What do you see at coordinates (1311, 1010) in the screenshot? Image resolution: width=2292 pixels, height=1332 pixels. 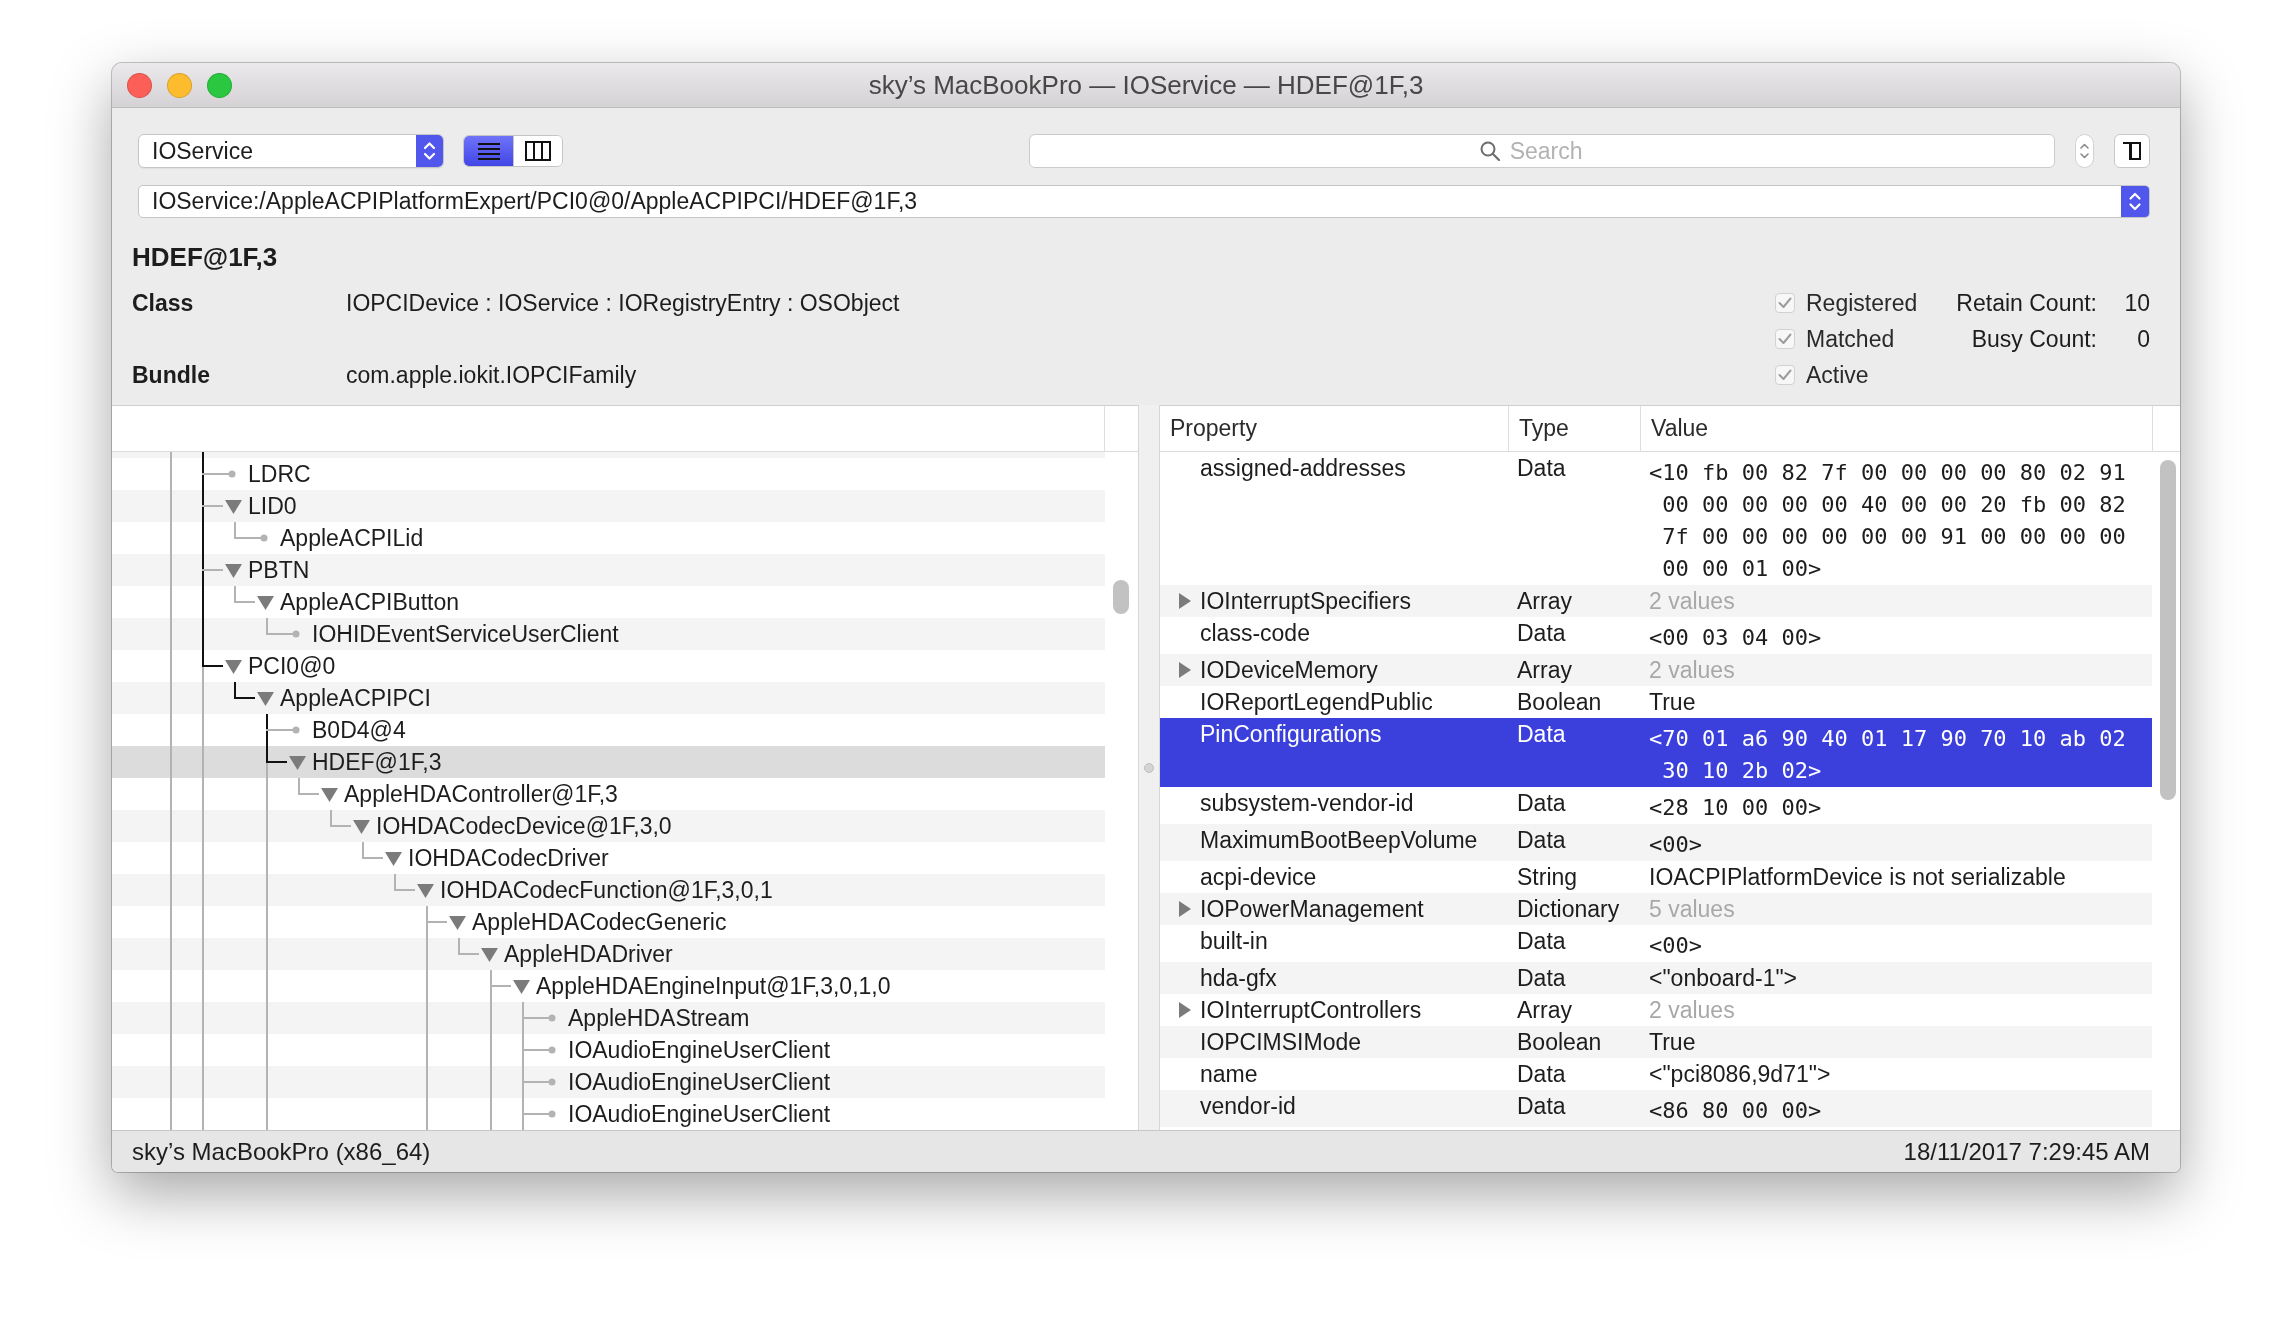 I see `property-name: IOInterruptControllers` at bounding box center [1311, 1010].